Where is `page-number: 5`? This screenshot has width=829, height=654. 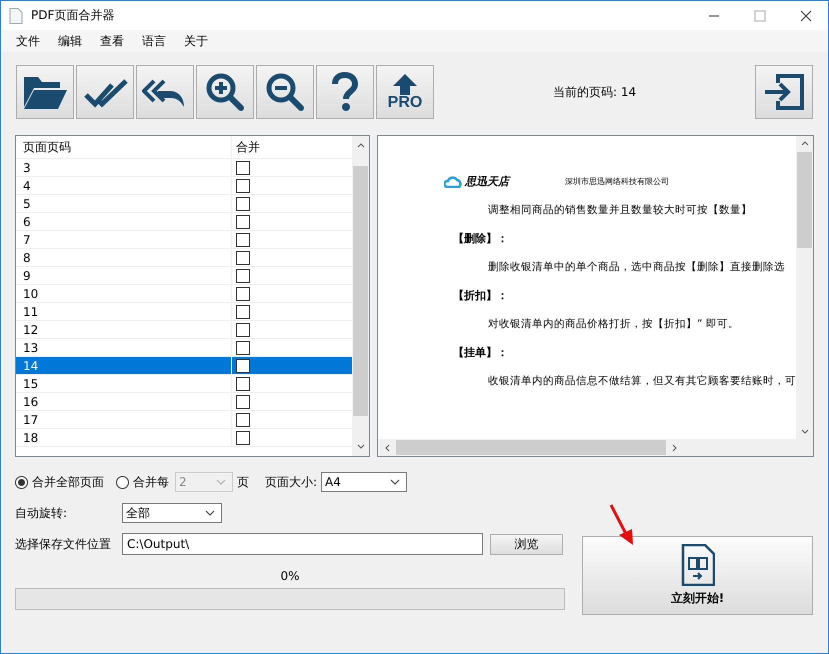 page-number: 5 is located at coordinates (27, 203).